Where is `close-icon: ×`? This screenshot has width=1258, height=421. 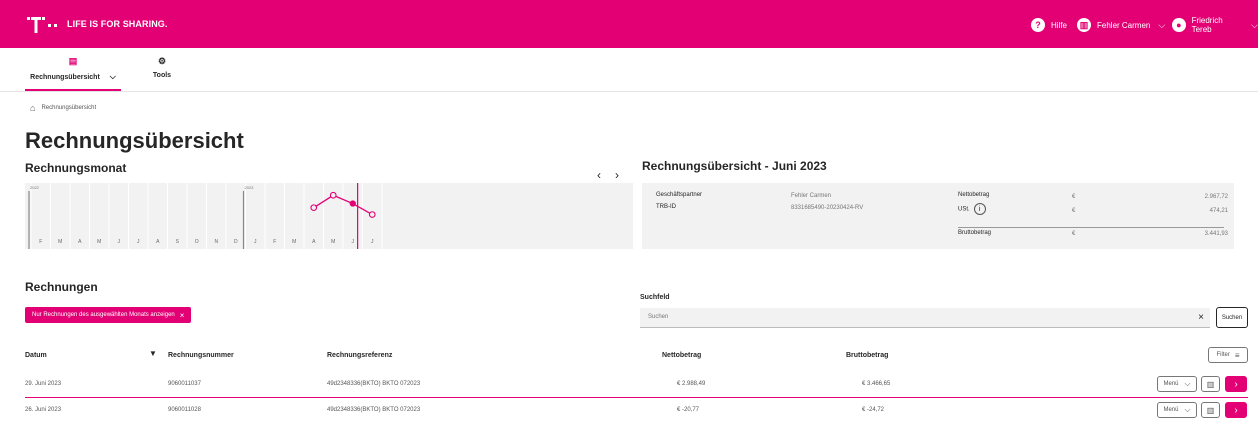
close-icon: × is located at coordinates (182, 315).